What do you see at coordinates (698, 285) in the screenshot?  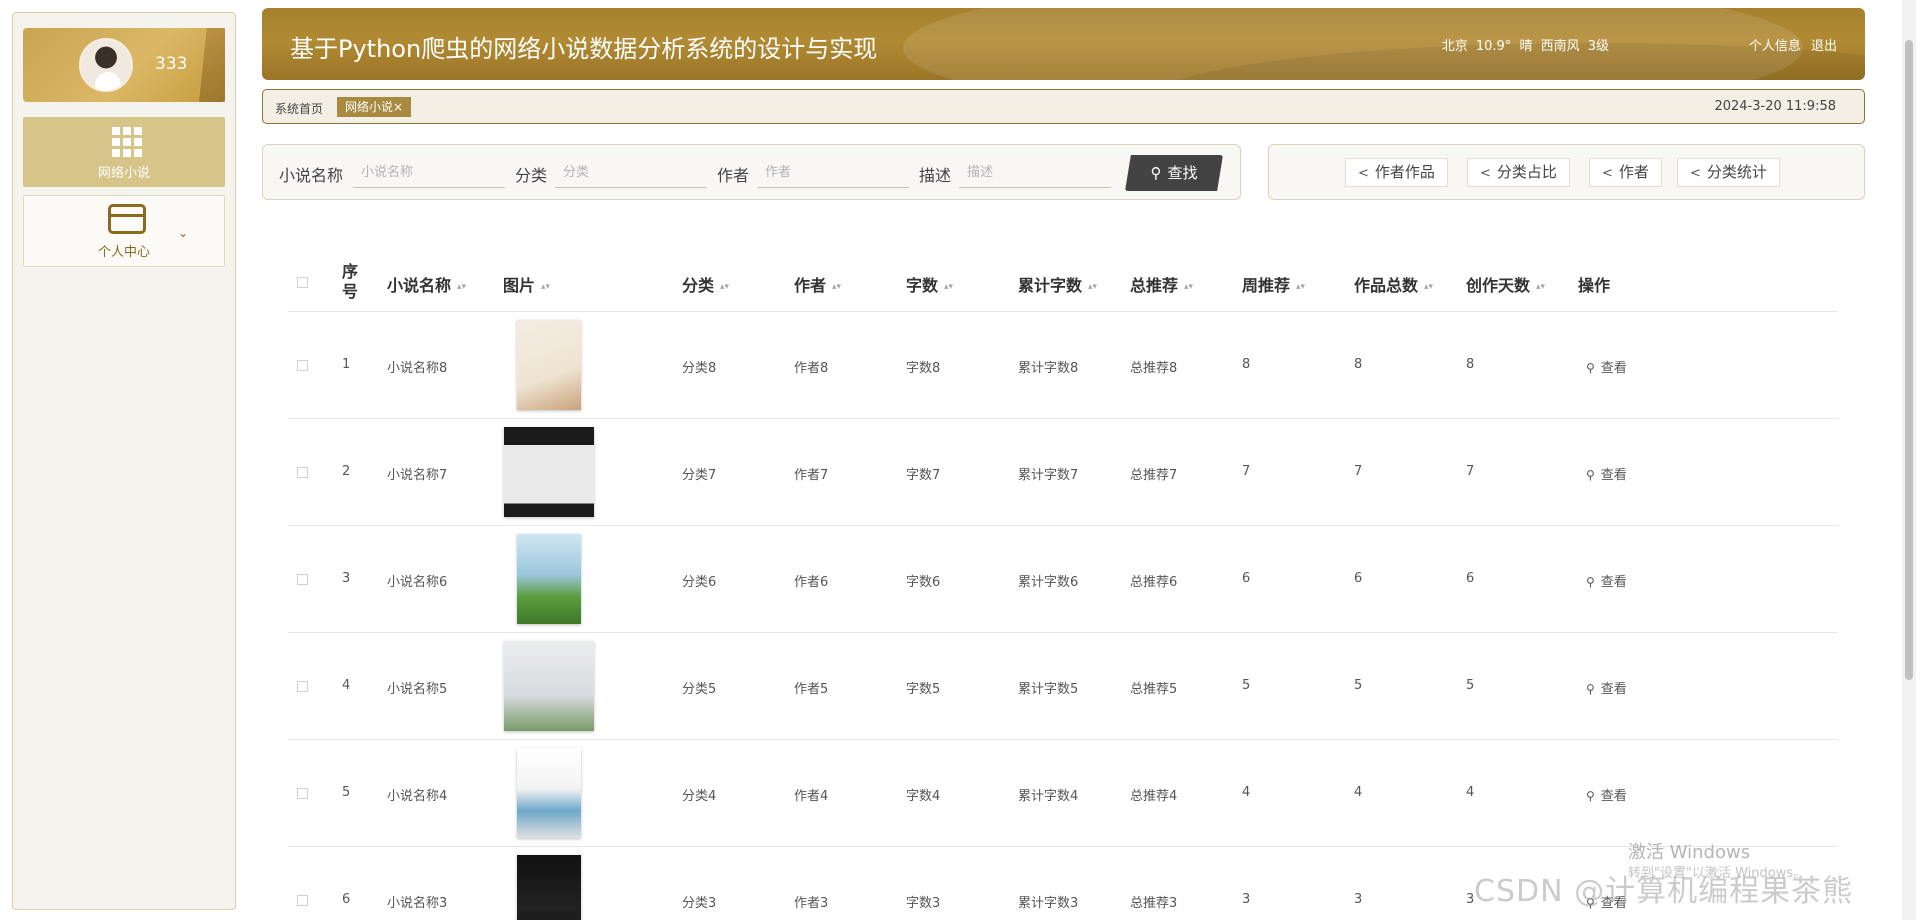 I see `col-category-label: 分类` at bounding box center [698, 285].